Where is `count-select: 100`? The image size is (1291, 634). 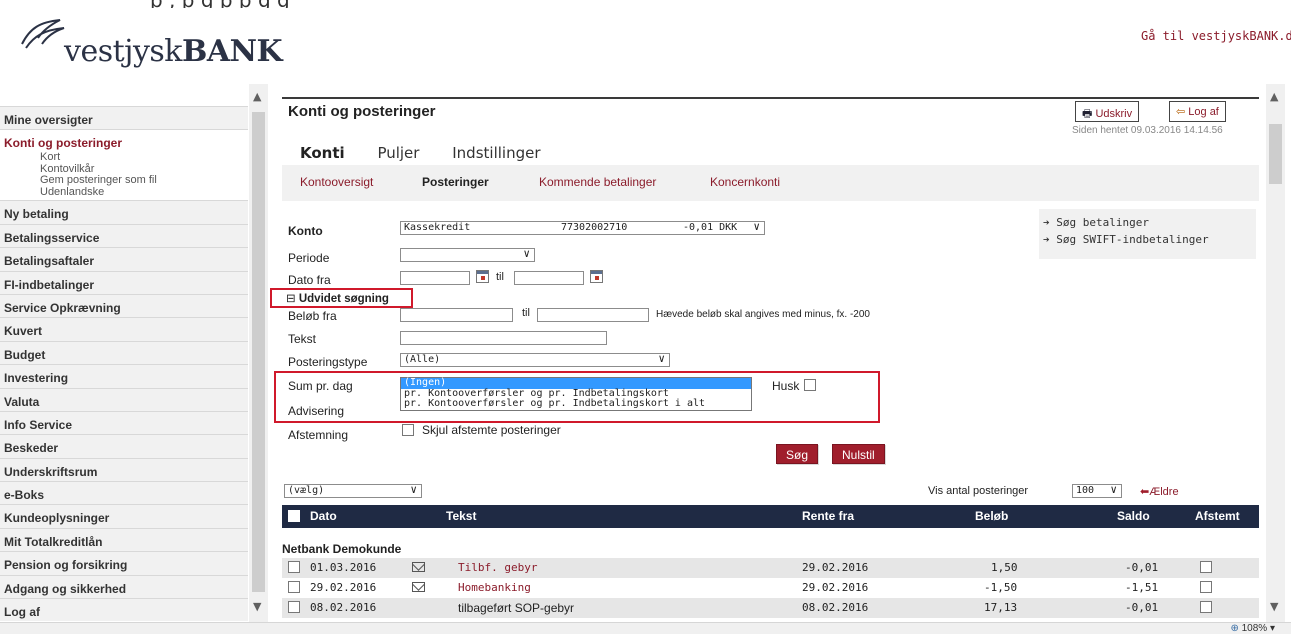 count-select: 100 is located at coordinates (1097, 491).